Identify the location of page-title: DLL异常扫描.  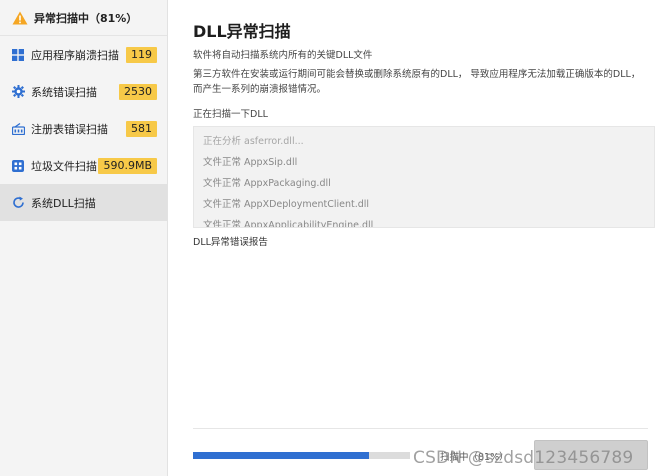
(242, 31).